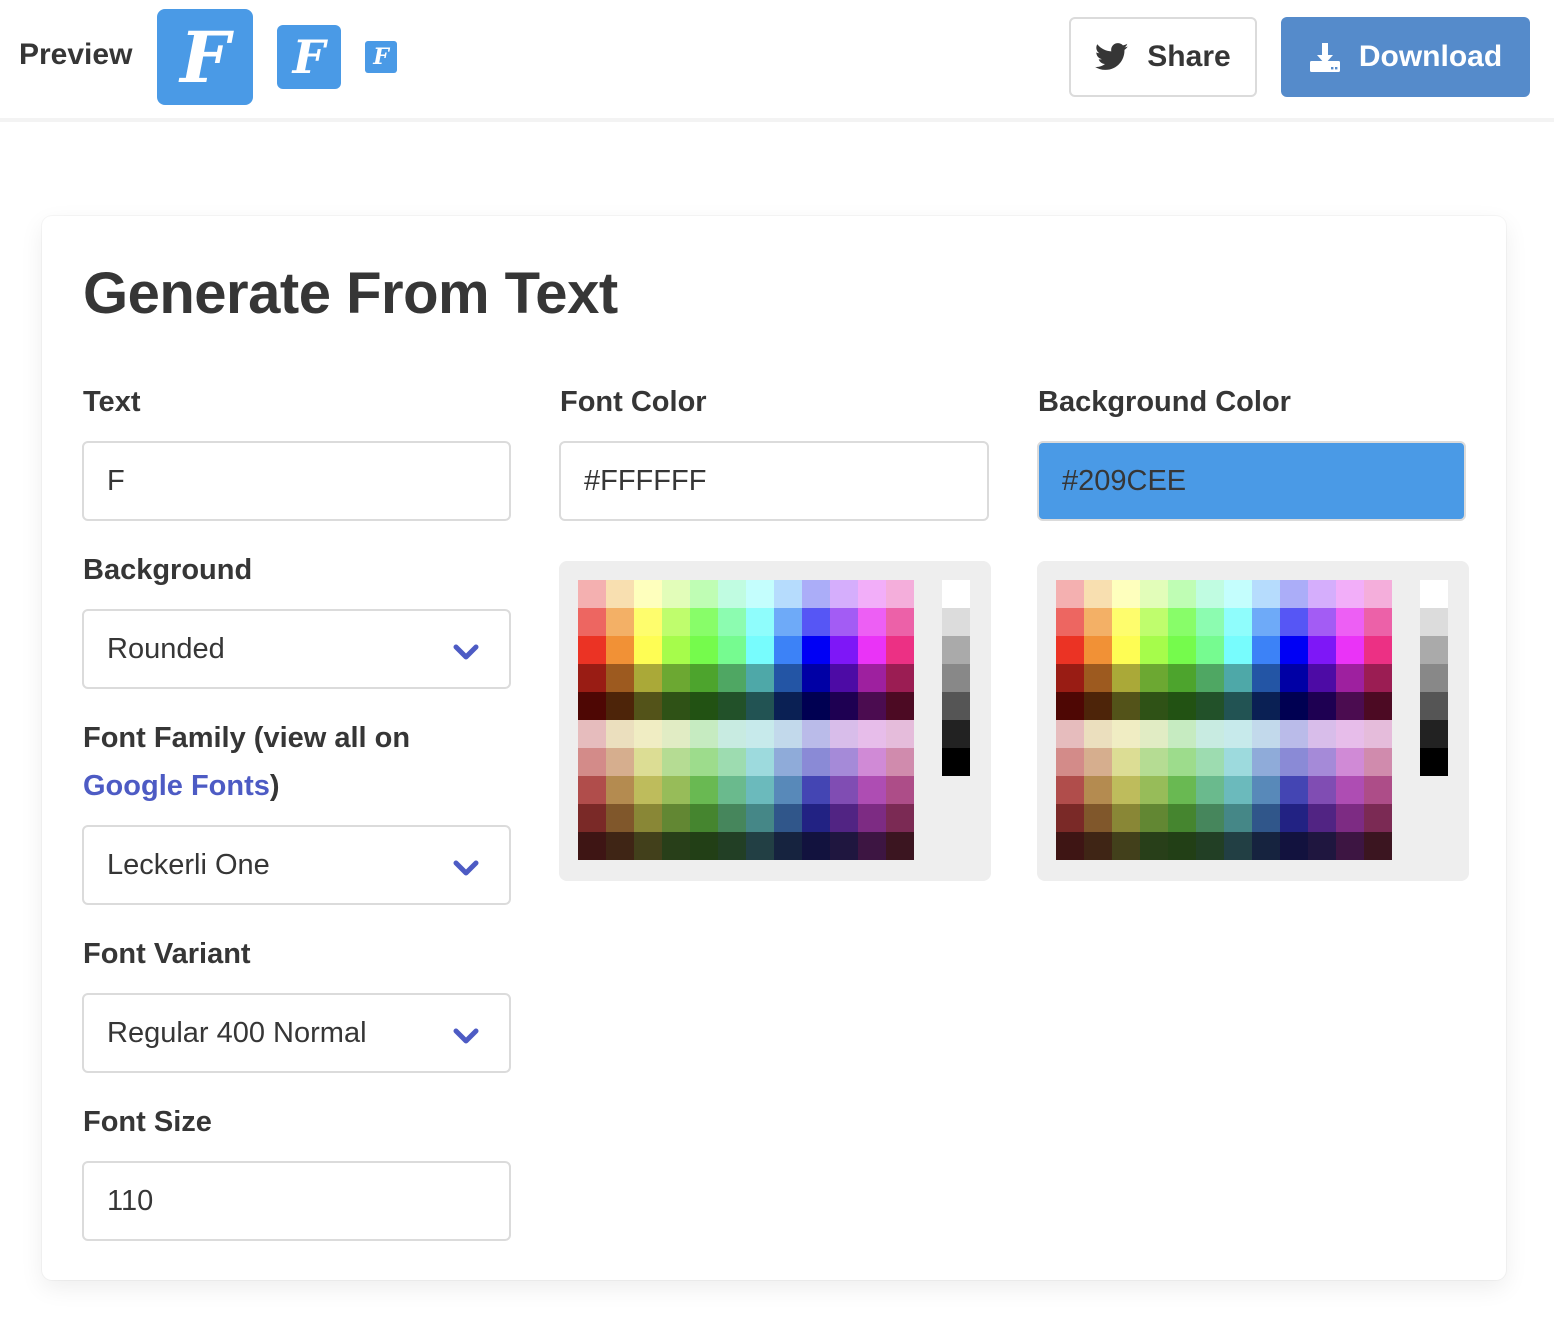 The image size is (1554, 1336). I want to click on font-size-input, so click(296, 1201).